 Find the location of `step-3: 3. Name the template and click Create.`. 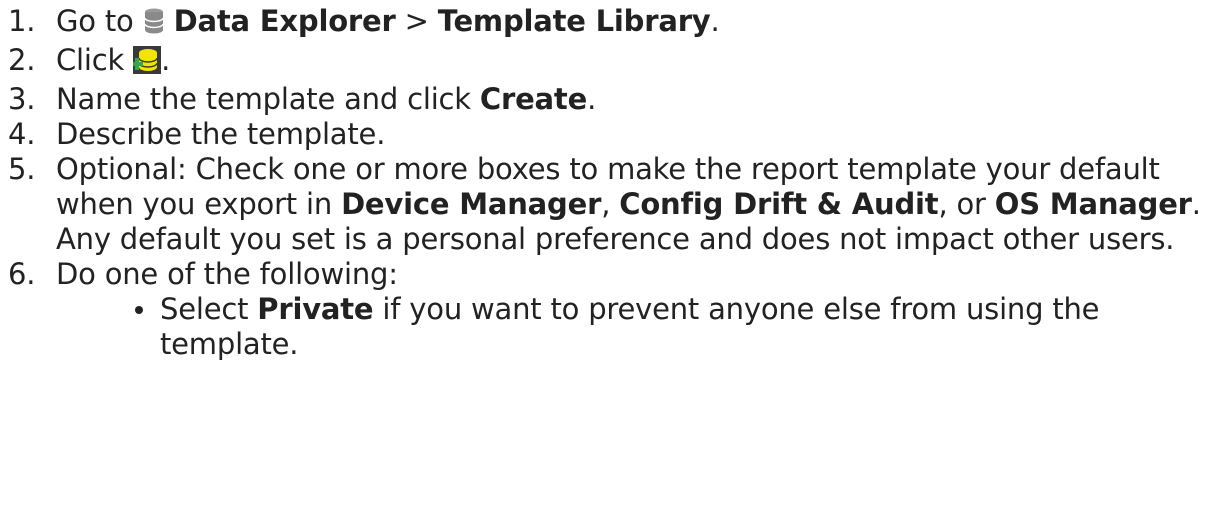

step-3: 3. Name the template and click Create. is located at coordinates (302, 99).